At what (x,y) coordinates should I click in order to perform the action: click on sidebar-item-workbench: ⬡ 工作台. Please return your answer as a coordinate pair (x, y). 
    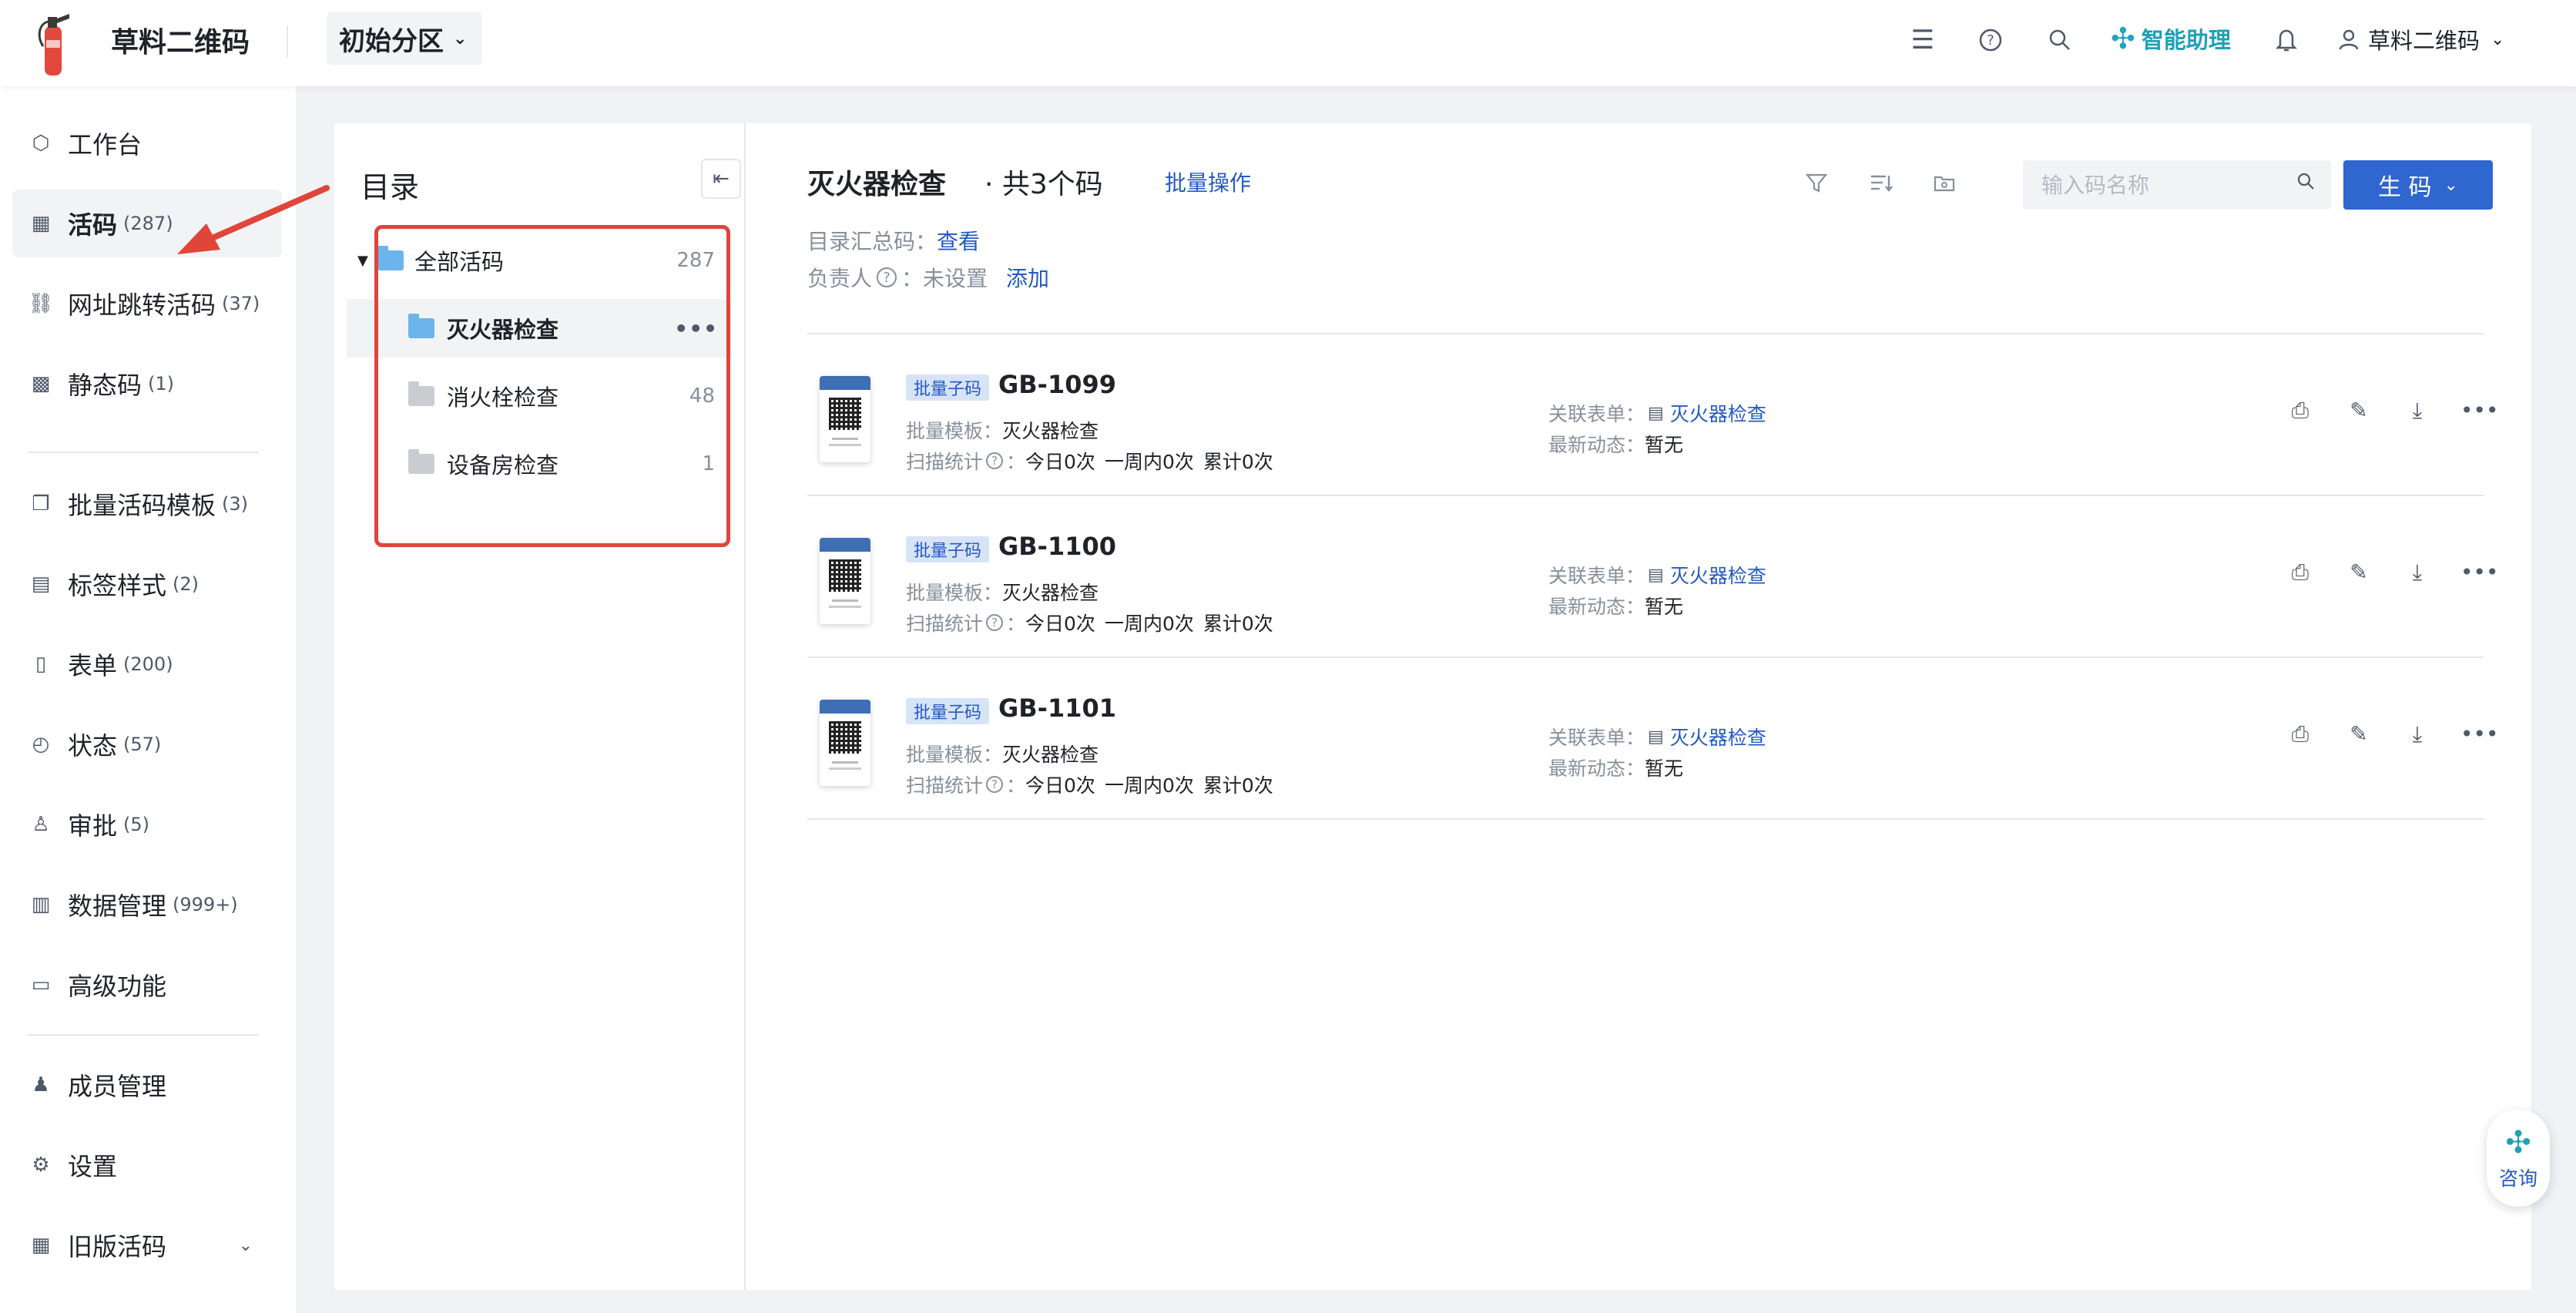
    Looking at the image, I should click on (147, 143).